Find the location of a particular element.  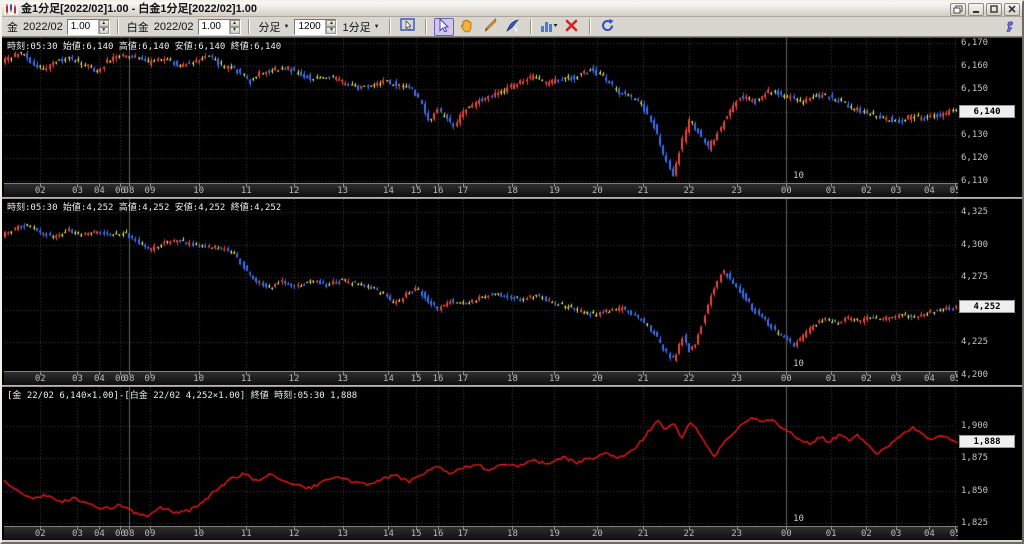

titlebar: 金1分足[2022/02]1.00 - 白金1分足[2022/02]1.00 is located at coordinates (512, 9).